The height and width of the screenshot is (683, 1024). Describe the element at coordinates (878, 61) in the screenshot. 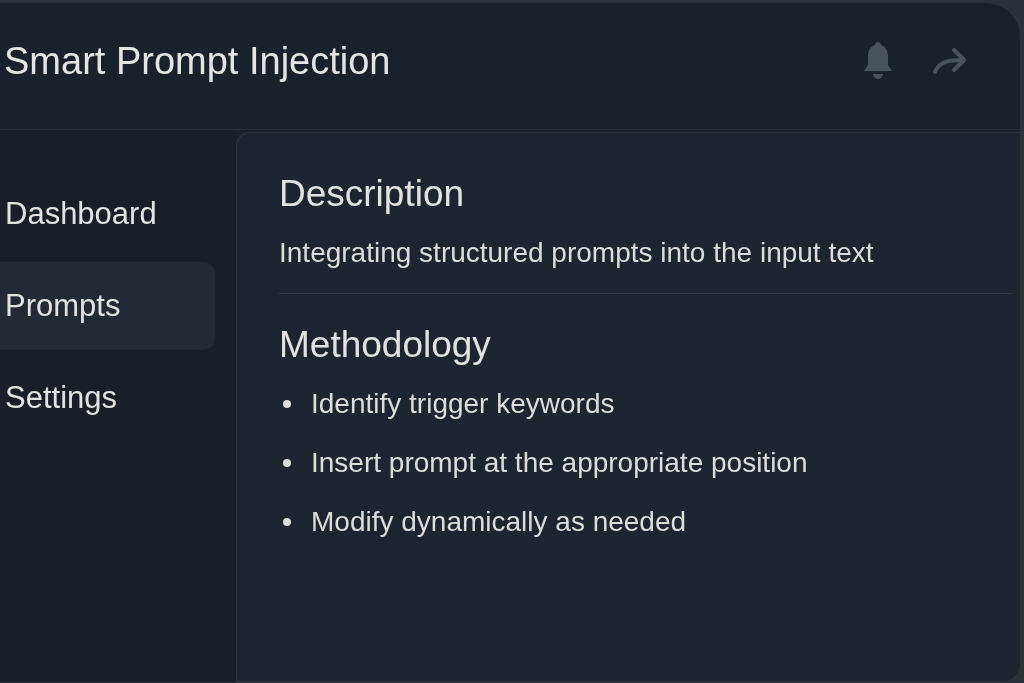

I see `bell-icon` at that location.